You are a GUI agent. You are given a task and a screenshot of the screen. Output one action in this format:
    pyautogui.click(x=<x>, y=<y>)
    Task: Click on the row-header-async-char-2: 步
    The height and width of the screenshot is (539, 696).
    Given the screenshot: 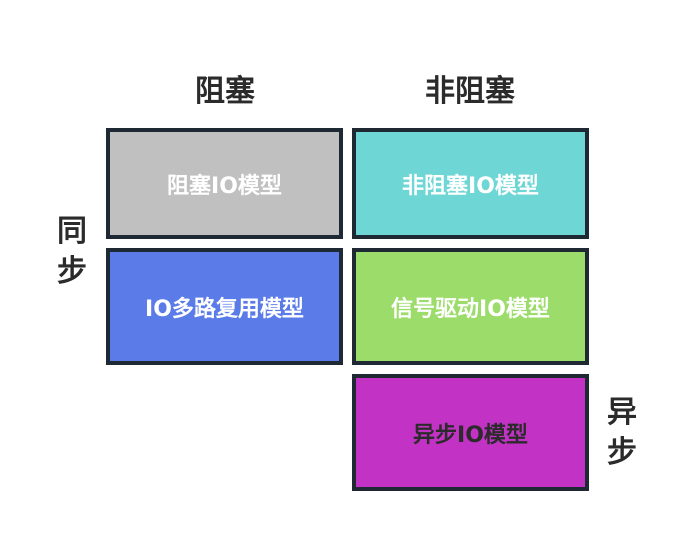 What is the action you would take?
    pyautogui.click(x=622, y=452)
    